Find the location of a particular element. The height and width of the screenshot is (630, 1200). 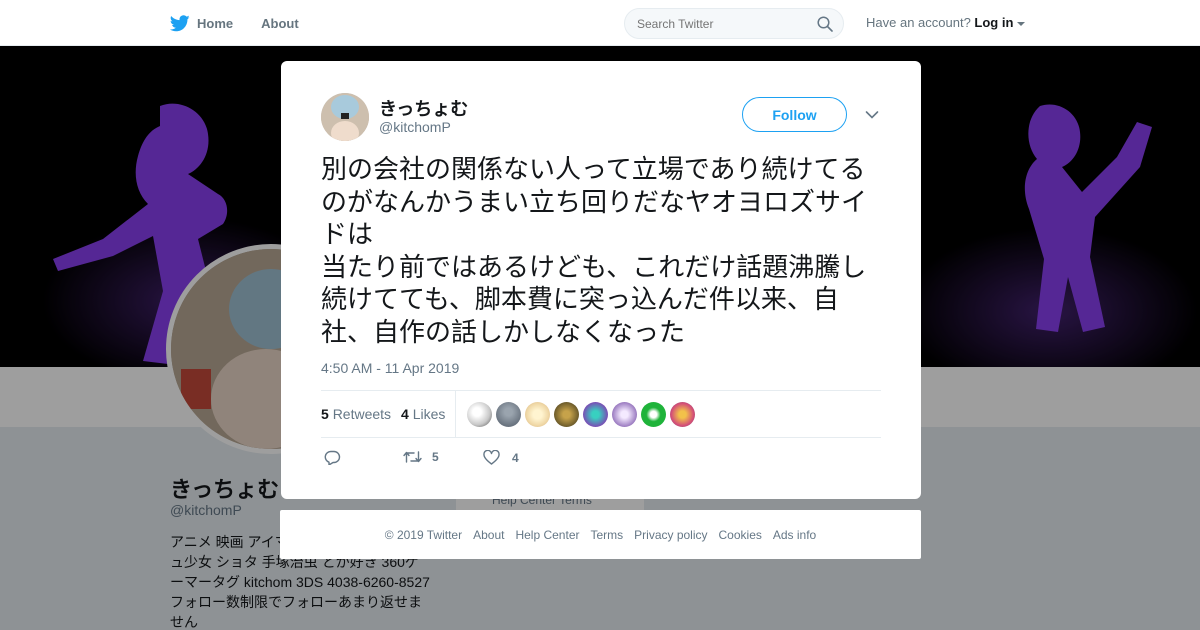

like-action: 4 is located at coordinates (501, 457).